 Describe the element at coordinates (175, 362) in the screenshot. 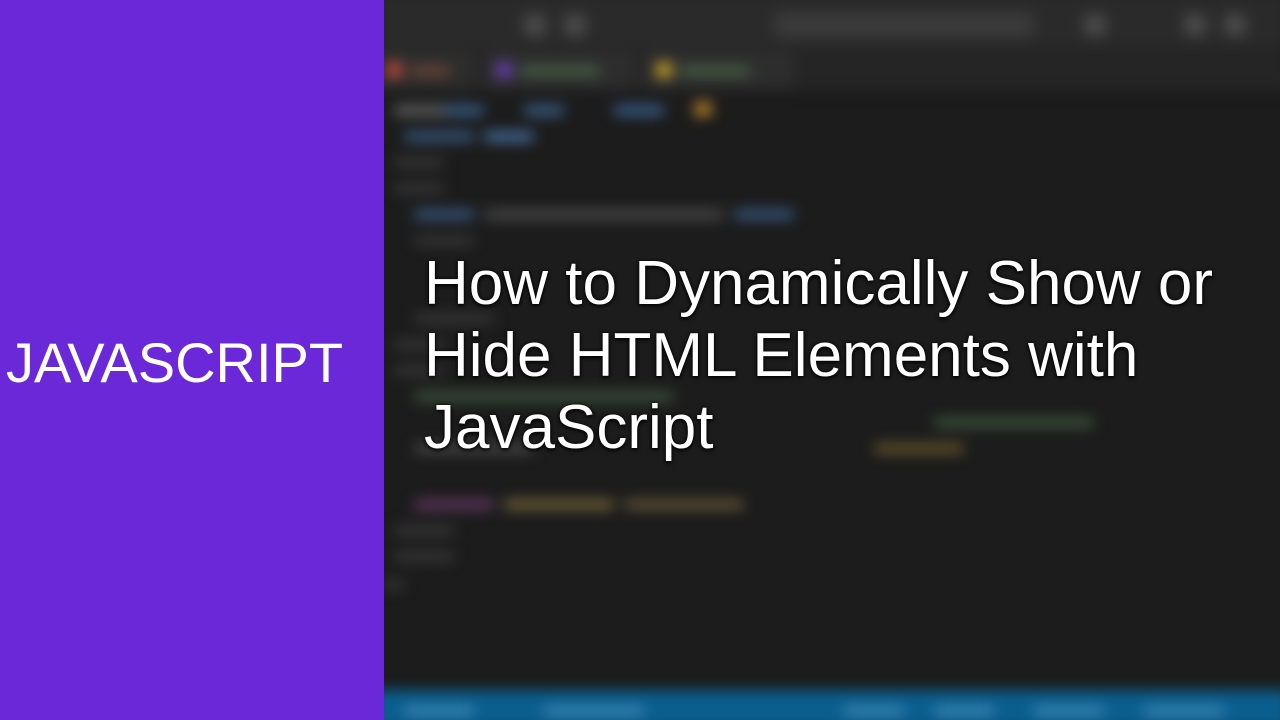

I see `category-label: JAVASCRIPT` at that location.